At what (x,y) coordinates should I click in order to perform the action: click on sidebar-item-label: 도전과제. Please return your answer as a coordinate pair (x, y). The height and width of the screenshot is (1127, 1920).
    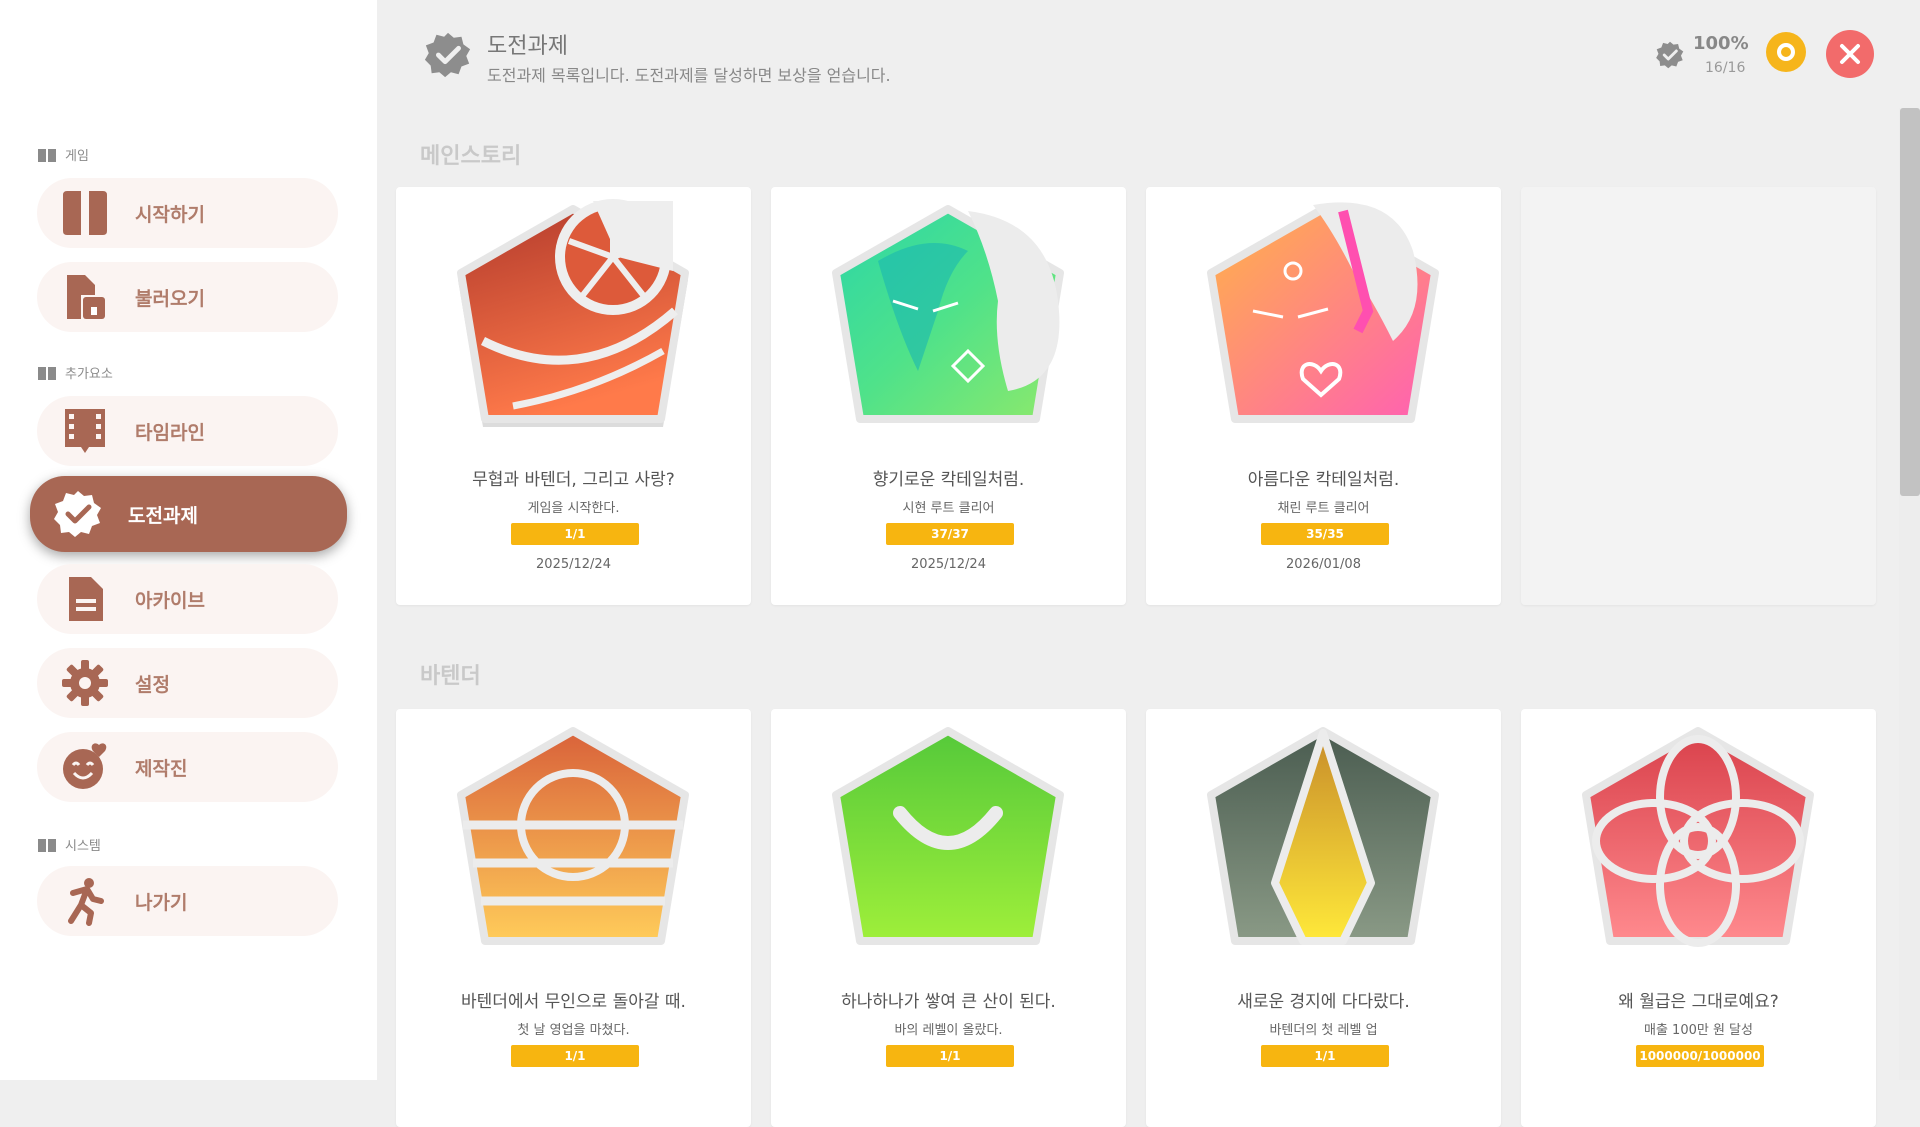
    Looking at the image, I should click on (163, 515).